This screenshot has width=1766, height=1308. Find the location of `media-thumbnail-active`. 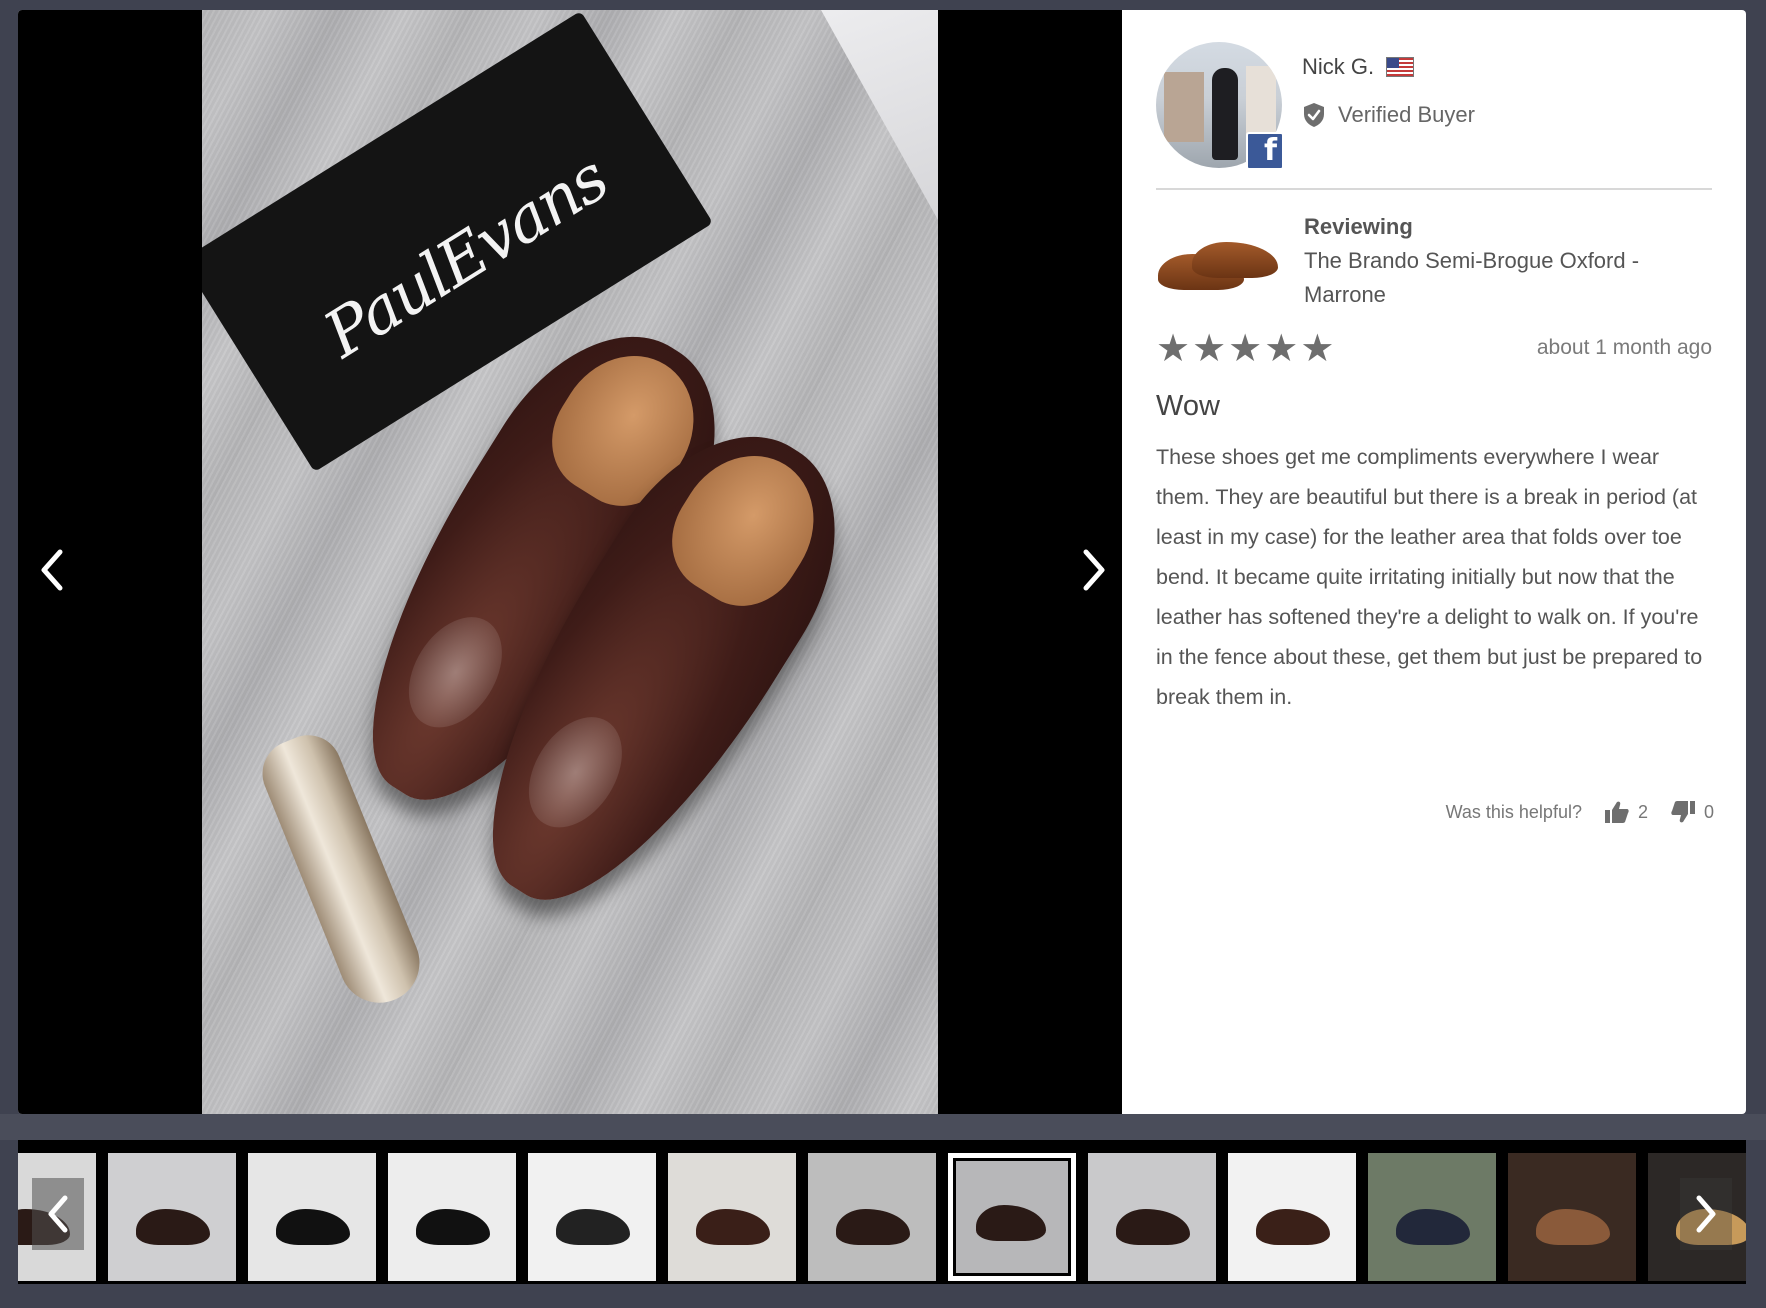

media-thumbnail-active is located at coordinates (1012, 1217).